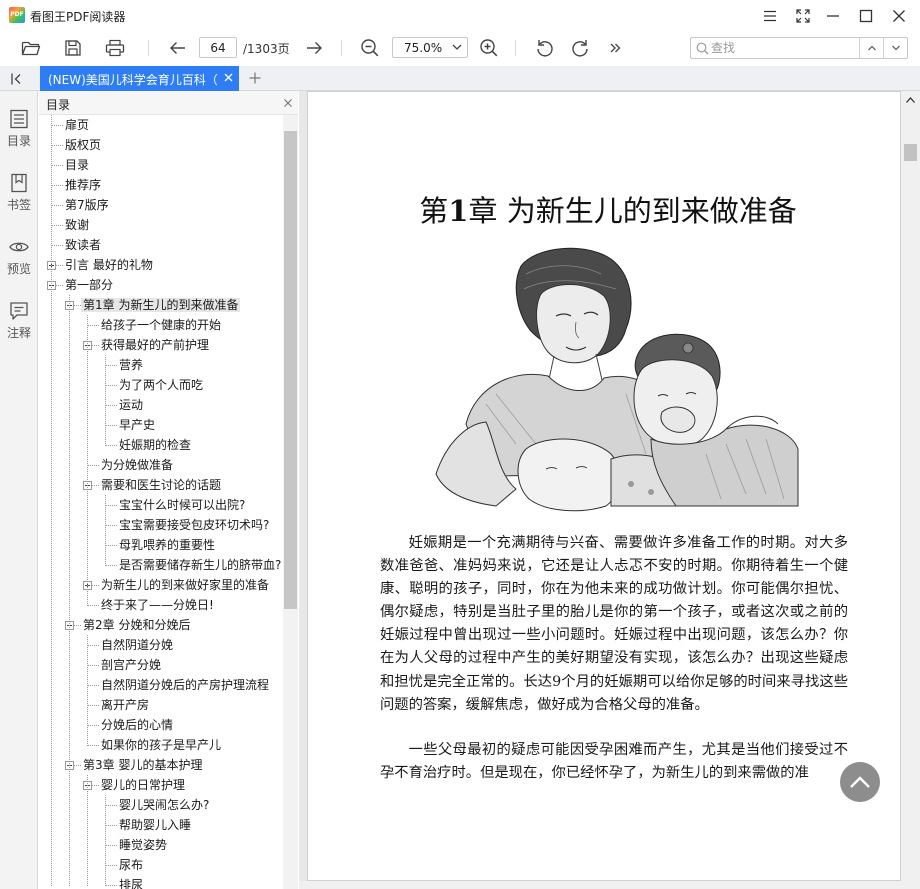 The width and height of the screenshot is (920, 889). I want to click on outline-item: 致谢, so click(77, 225).